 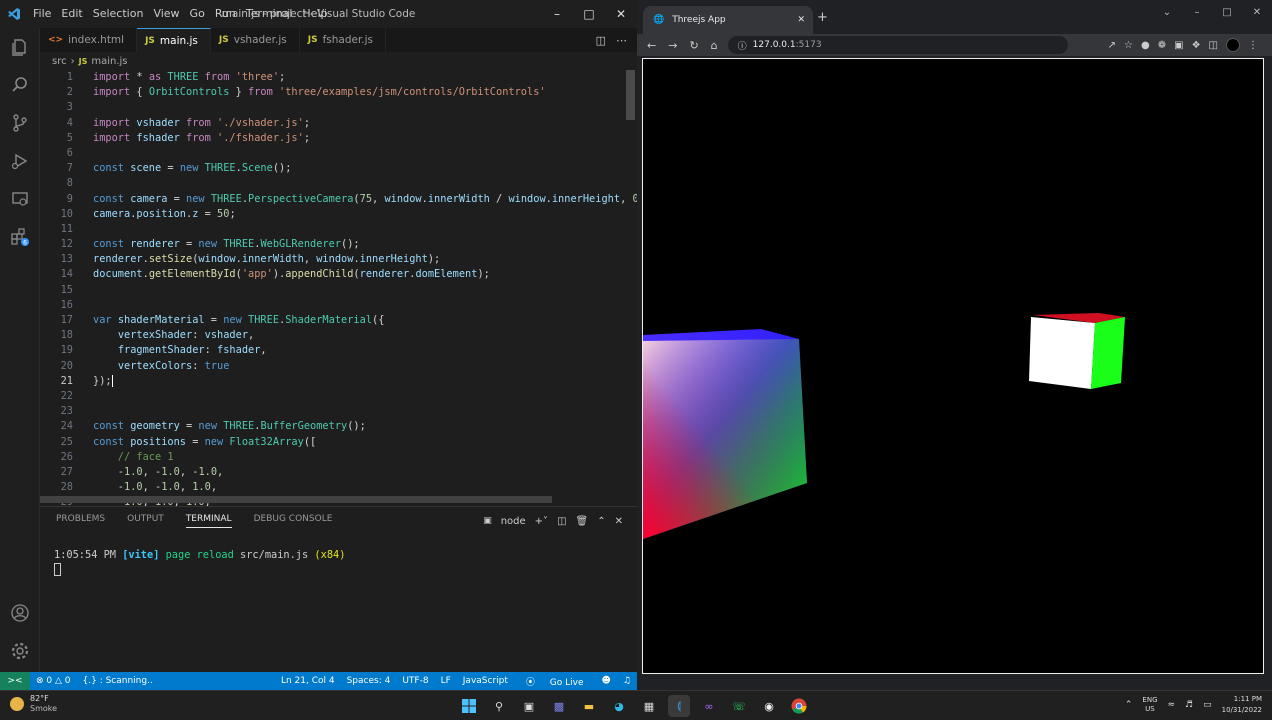 I want to click on file-explorer-icon: ▬, so click(x=589, y=706).